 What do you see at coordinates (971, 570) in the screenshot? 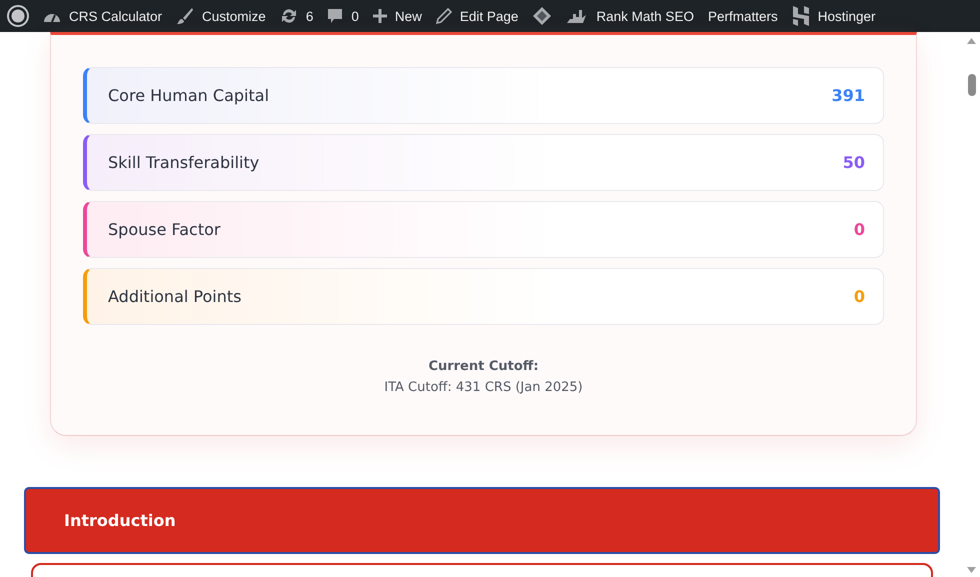
I see `scroll-down-icon` at bounding box center [971, 570].